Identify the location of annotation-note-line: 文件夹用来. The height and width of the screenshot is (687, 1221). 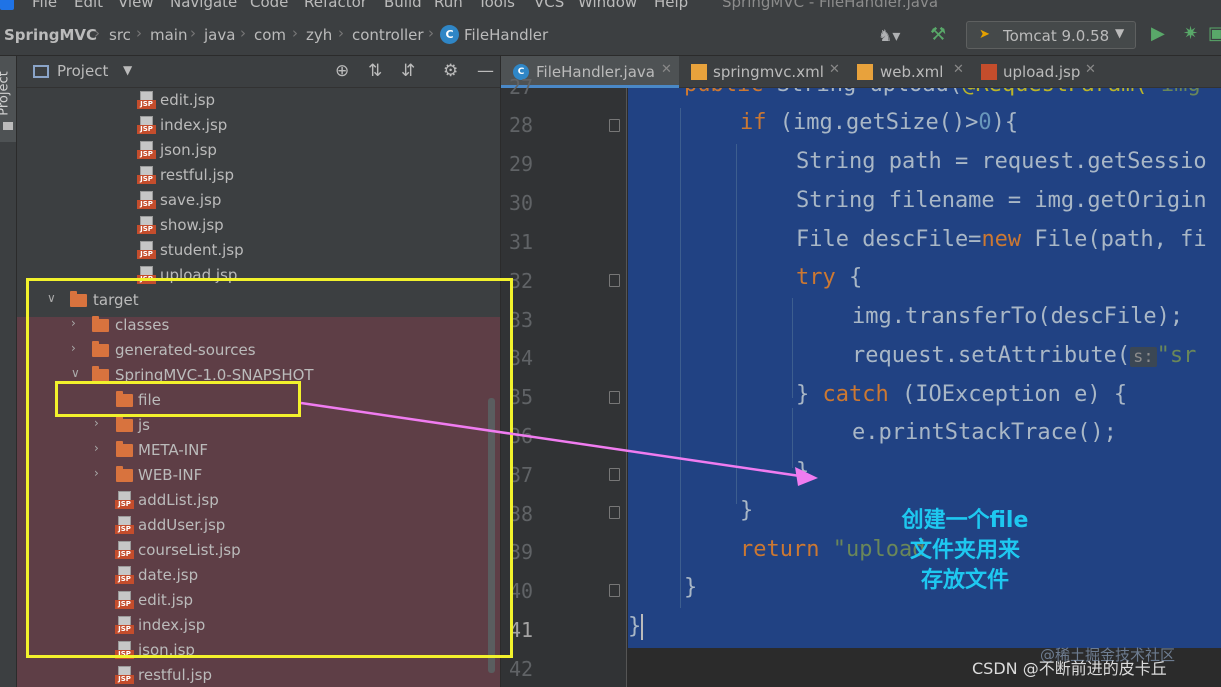
(964, 550).